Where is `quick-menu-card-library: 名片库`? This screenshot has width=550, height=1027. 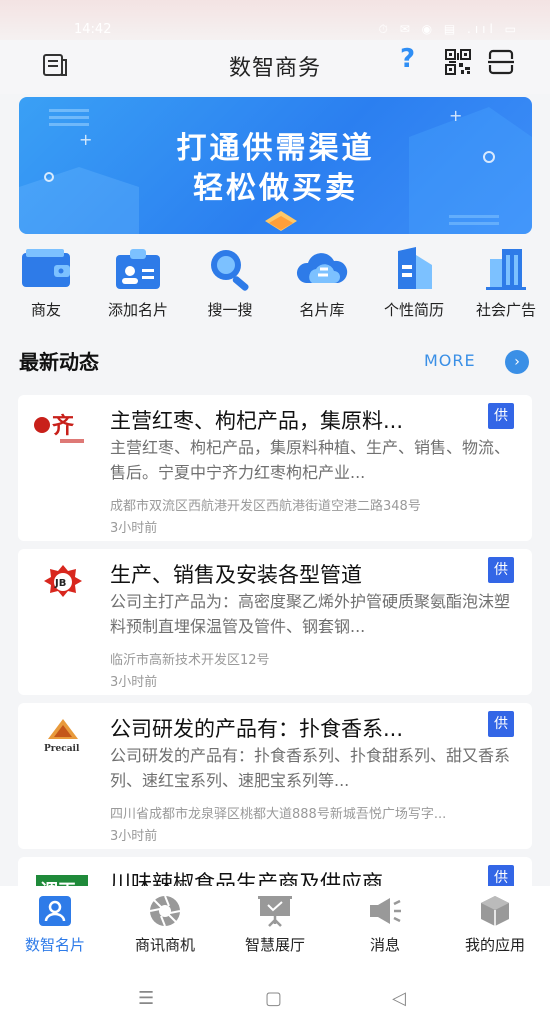 quick-menu-card-library: 名片库 is located at coordinates (322, 282).